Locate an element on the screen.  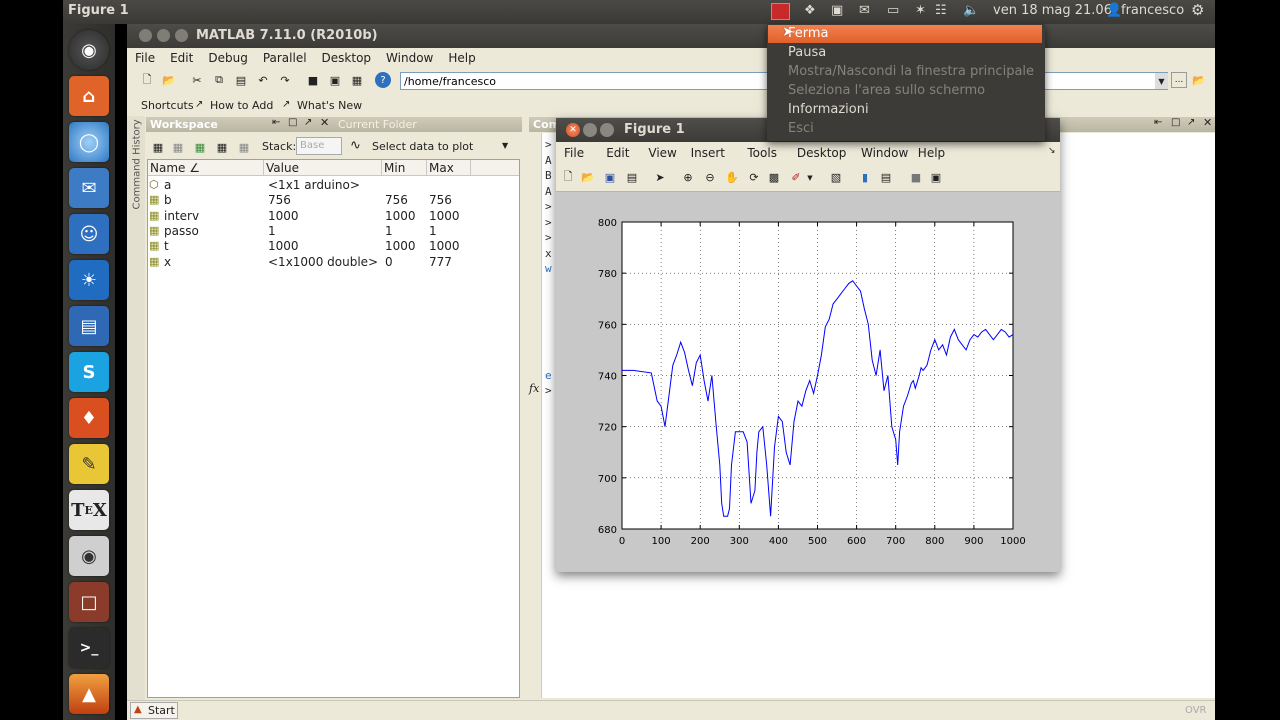
plot-selector-icon: ∿ is located at coordinates (355, 145).